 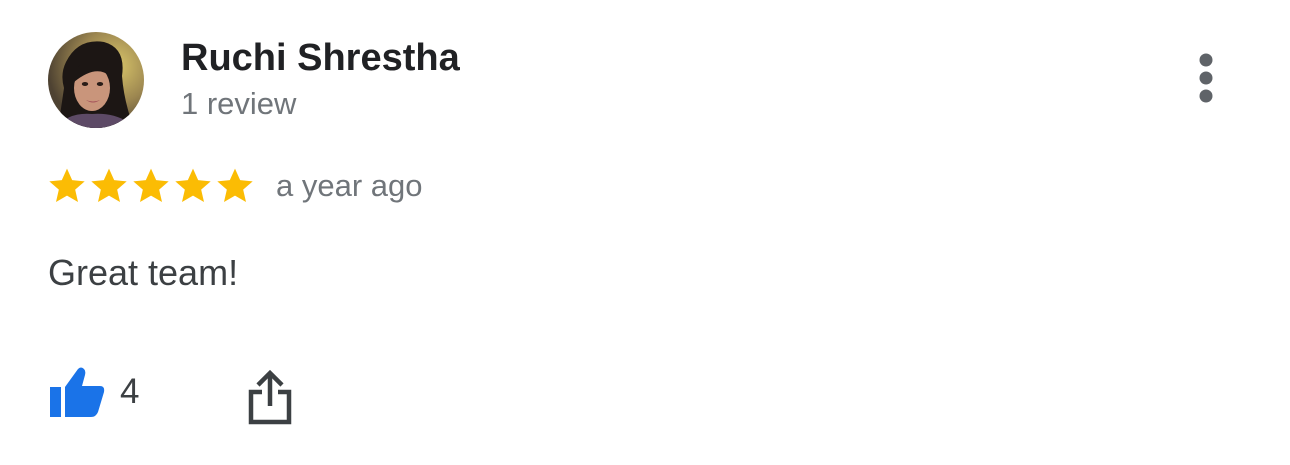 What do you see at coordinates (320, 58) in the screenshot?
I see `author-name: Ruchi Shrestha` at bounding box center [320, 58].